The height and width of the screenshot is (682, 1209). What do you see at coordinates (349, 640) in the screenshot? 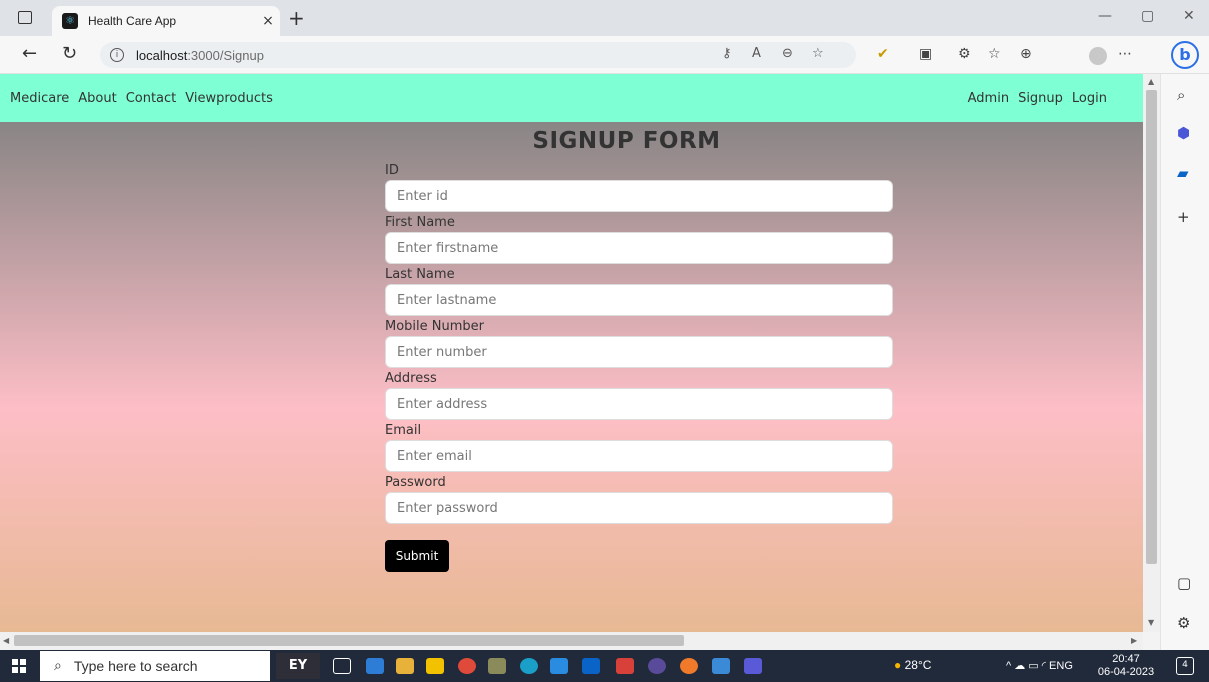
I see `horizontal-scroll-thumb` at bounding box center [349, 640].